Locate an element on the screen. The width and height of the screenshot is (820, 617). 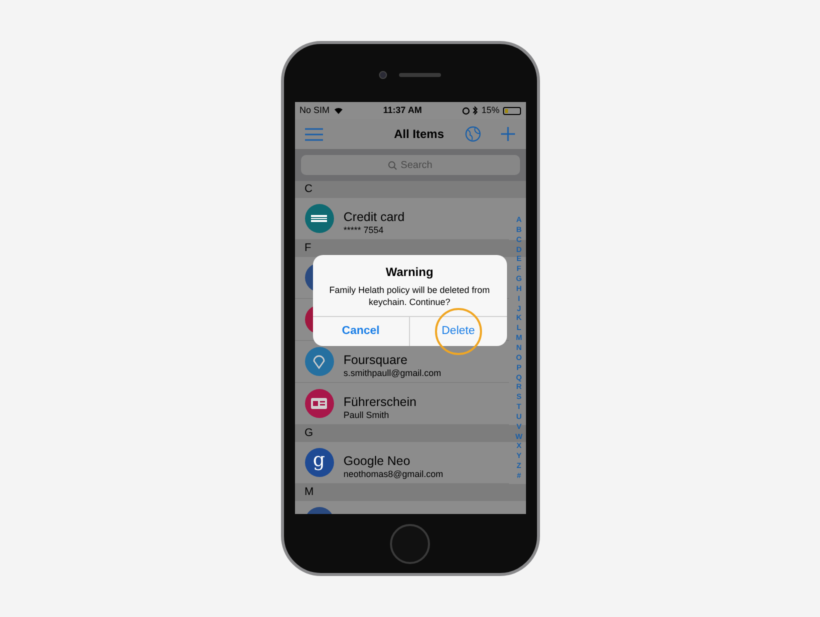
logo-letter: g is located at coordinates (319, 460).